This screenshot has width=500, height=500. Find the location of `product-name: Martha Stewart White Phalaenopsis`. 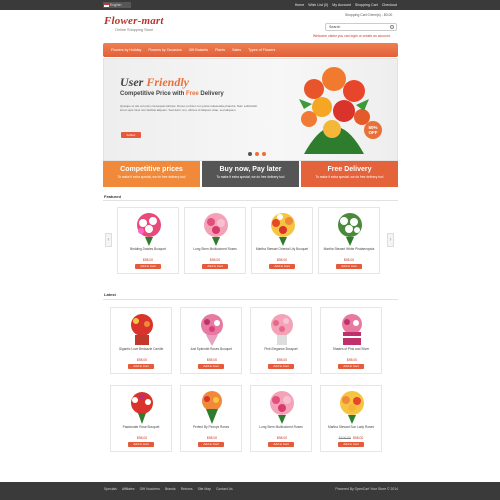

product-name: Martha Stewart White Phalaenopsis is located at coordinates (349, 249).